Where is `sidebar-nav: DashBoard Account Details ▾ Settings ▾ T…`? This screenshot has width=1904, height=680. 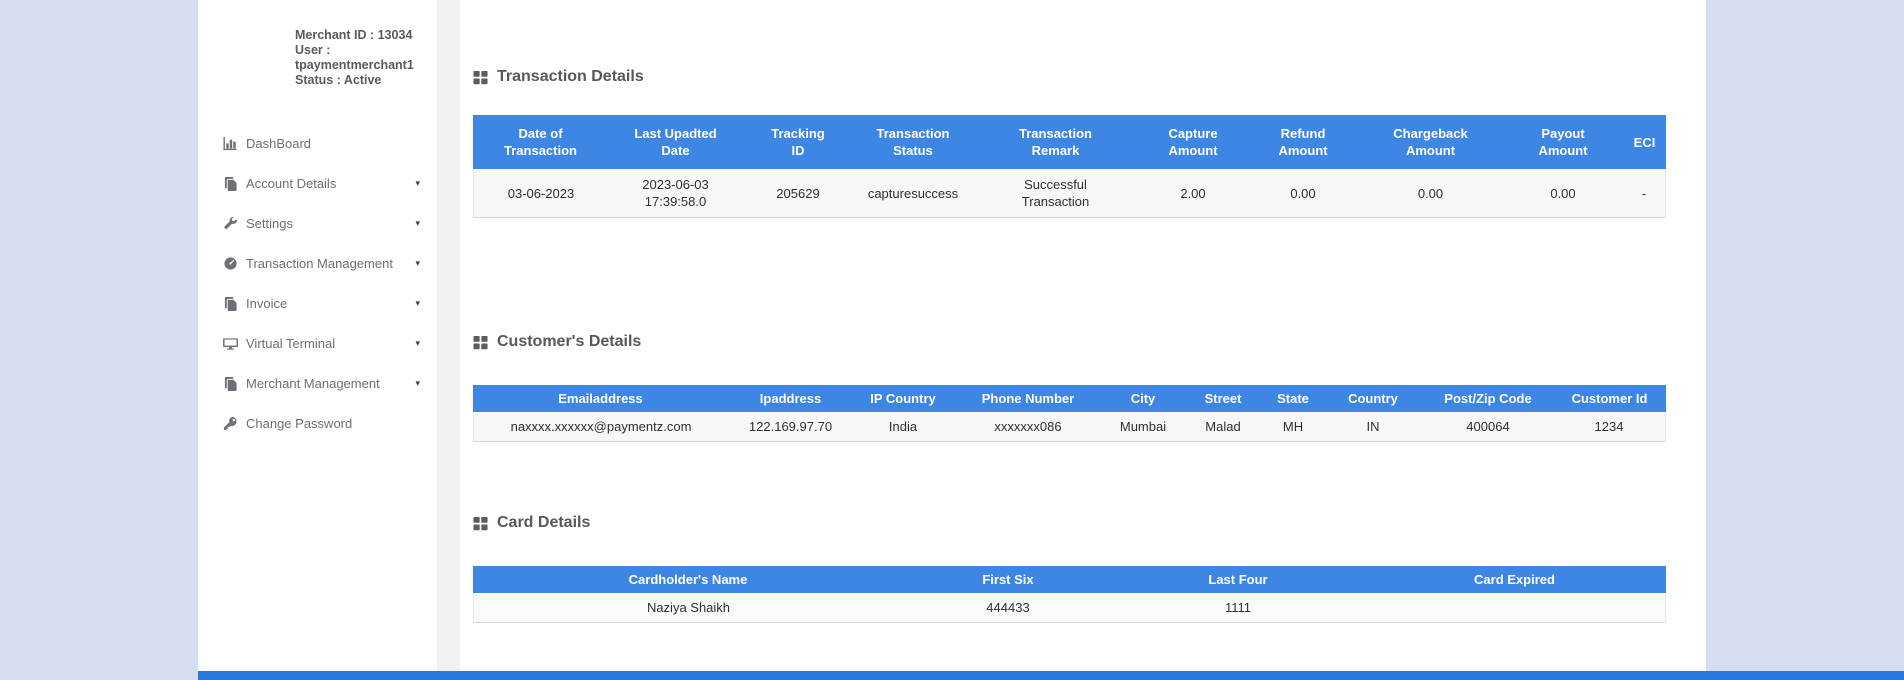
sidebar-nav: DashBoard Account Details ▾ Settings ▾ T… is located at coordinates (317, 283).